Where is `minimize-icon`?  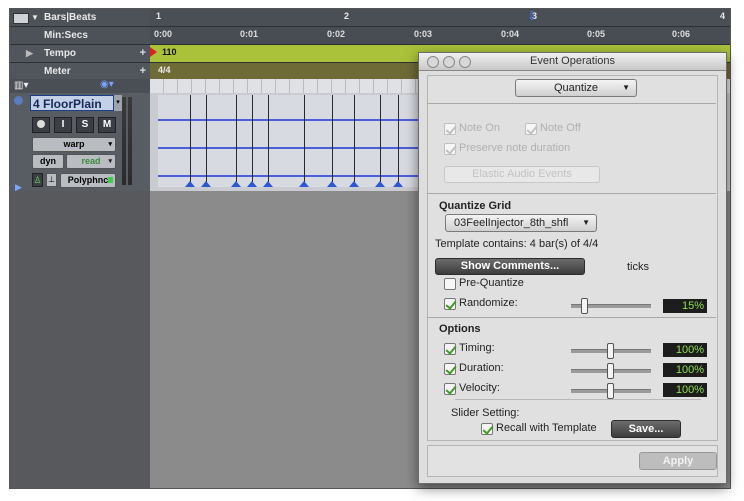 minimize-icon is located at coordinates (449, 62).